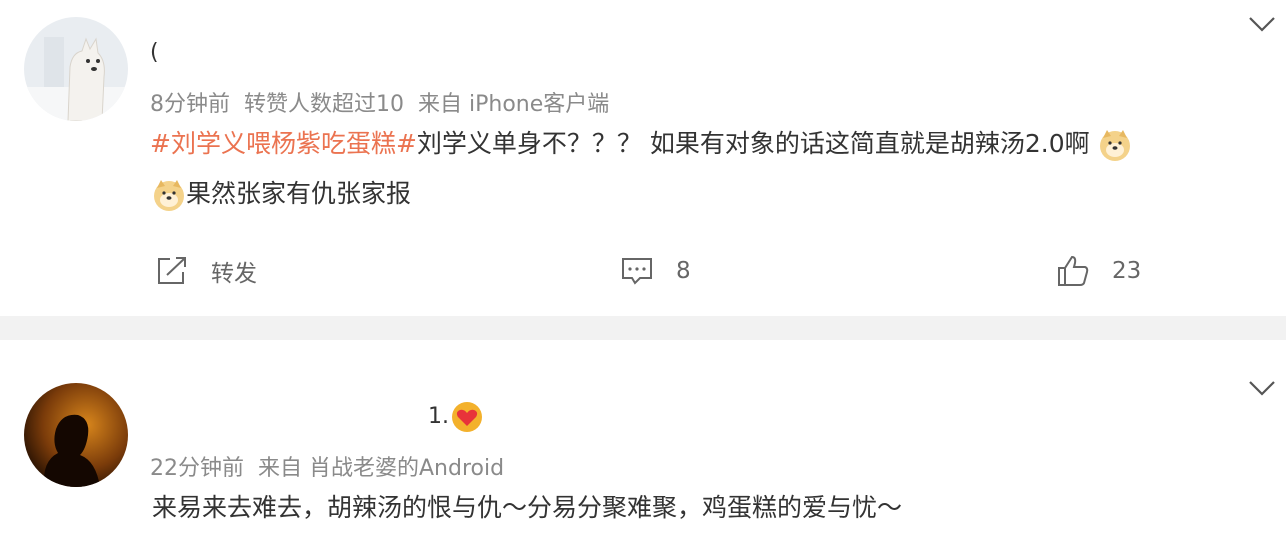  What do you see at coordinates (234, 274) in the screenshot?
I see `repost-label: 转发` at bounding box center [234, 274].